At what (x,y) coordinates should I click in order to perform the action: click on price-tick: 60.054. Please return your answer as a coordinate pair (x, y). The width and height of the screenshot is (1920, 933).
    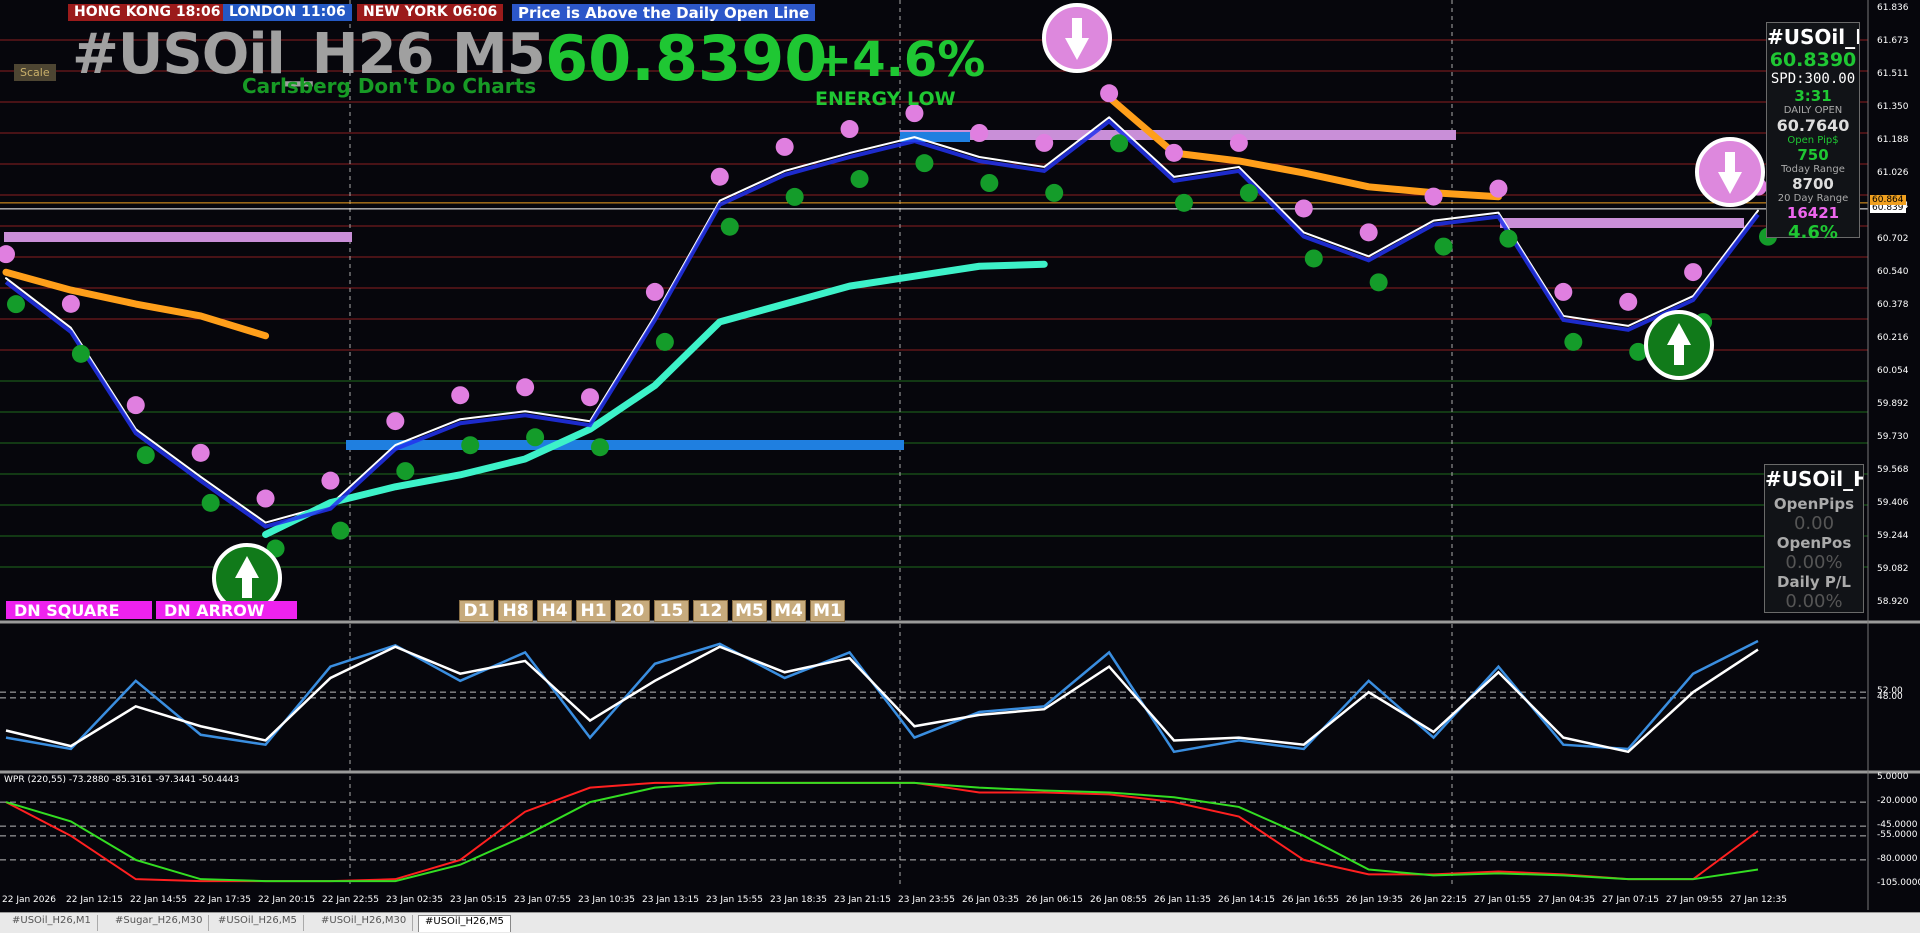
    Looking at the image, I should click on (1893, 371).